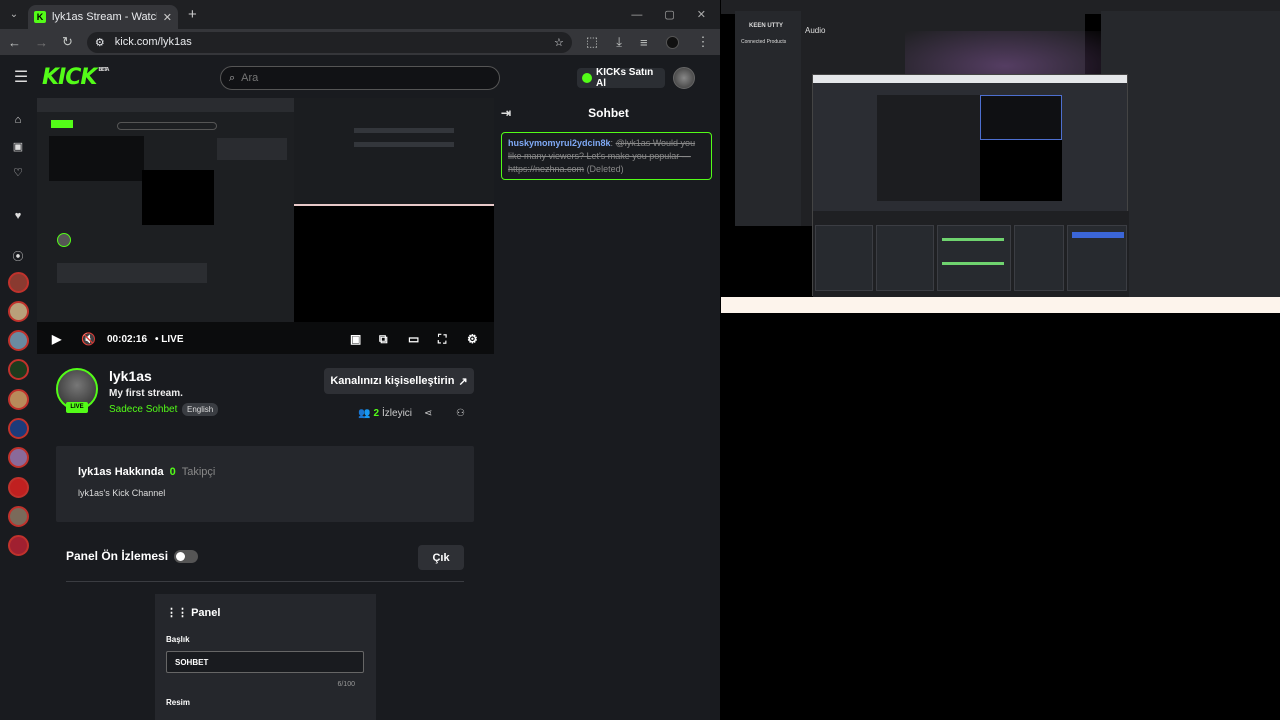 This screenshot has height=720, width=1280. I want to click on toolbar-icons: ⬚ ⤓ ≡ ⋮, so click(648, 42).